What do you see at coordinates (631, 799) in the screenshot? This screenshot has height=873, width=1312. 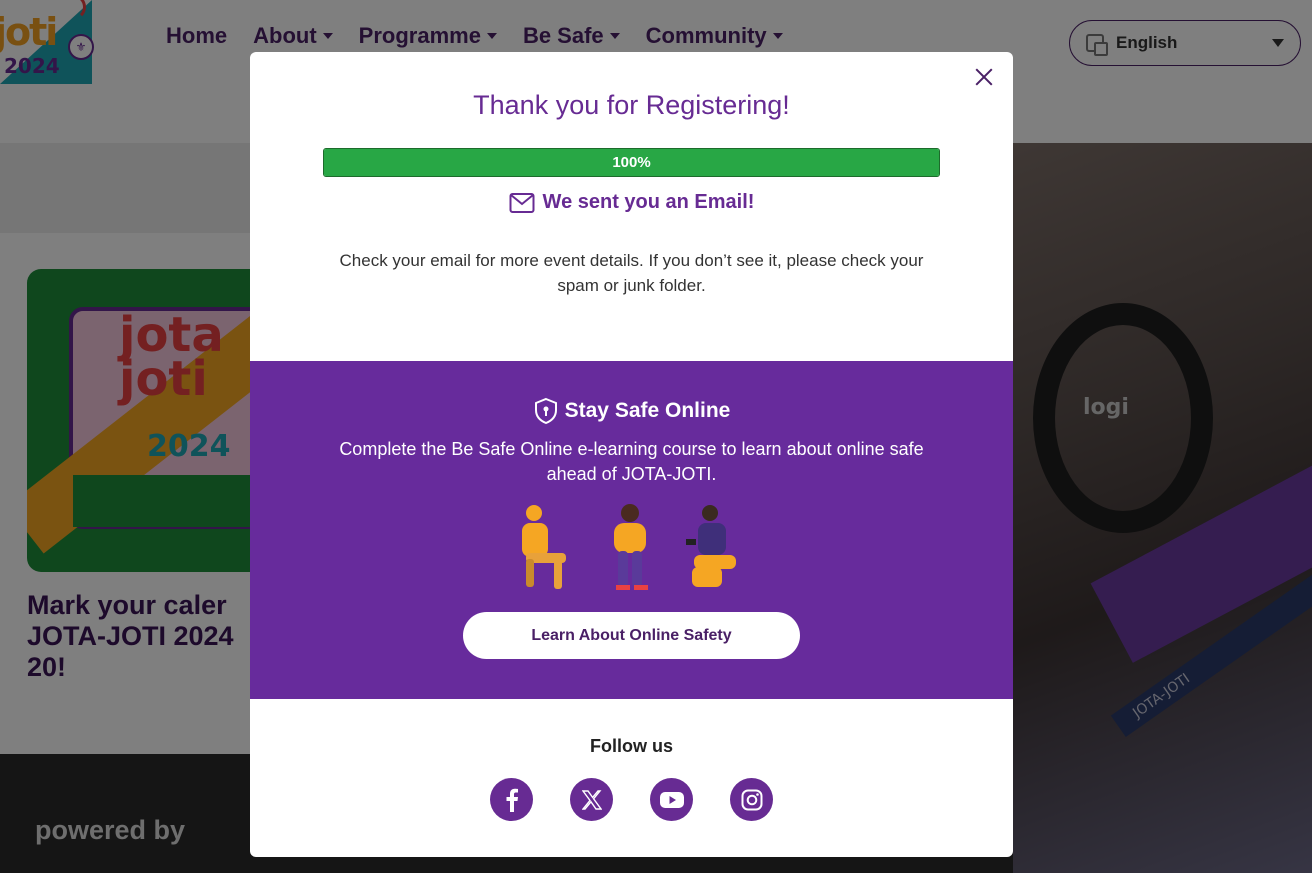 I see `social-links` at bounding box center [631, 799].